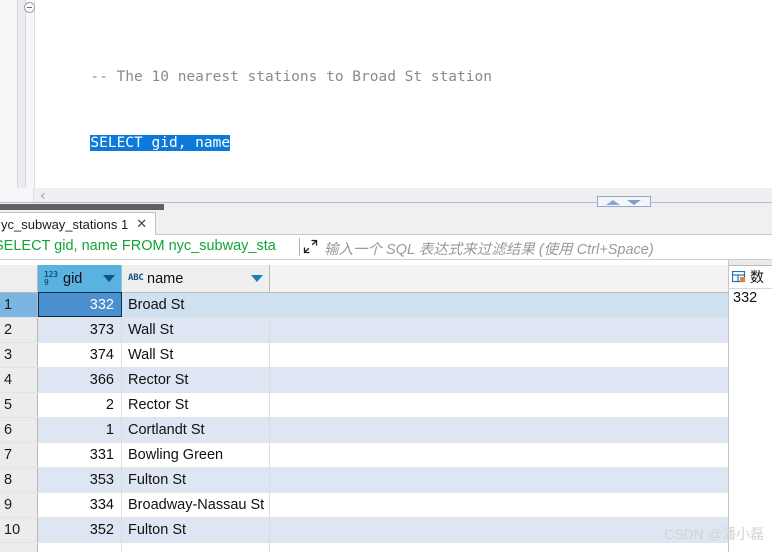 Image resolution: width=772 pixels, height=552 pixels. I want to click on cell-gid: 2, so click(80, 405).